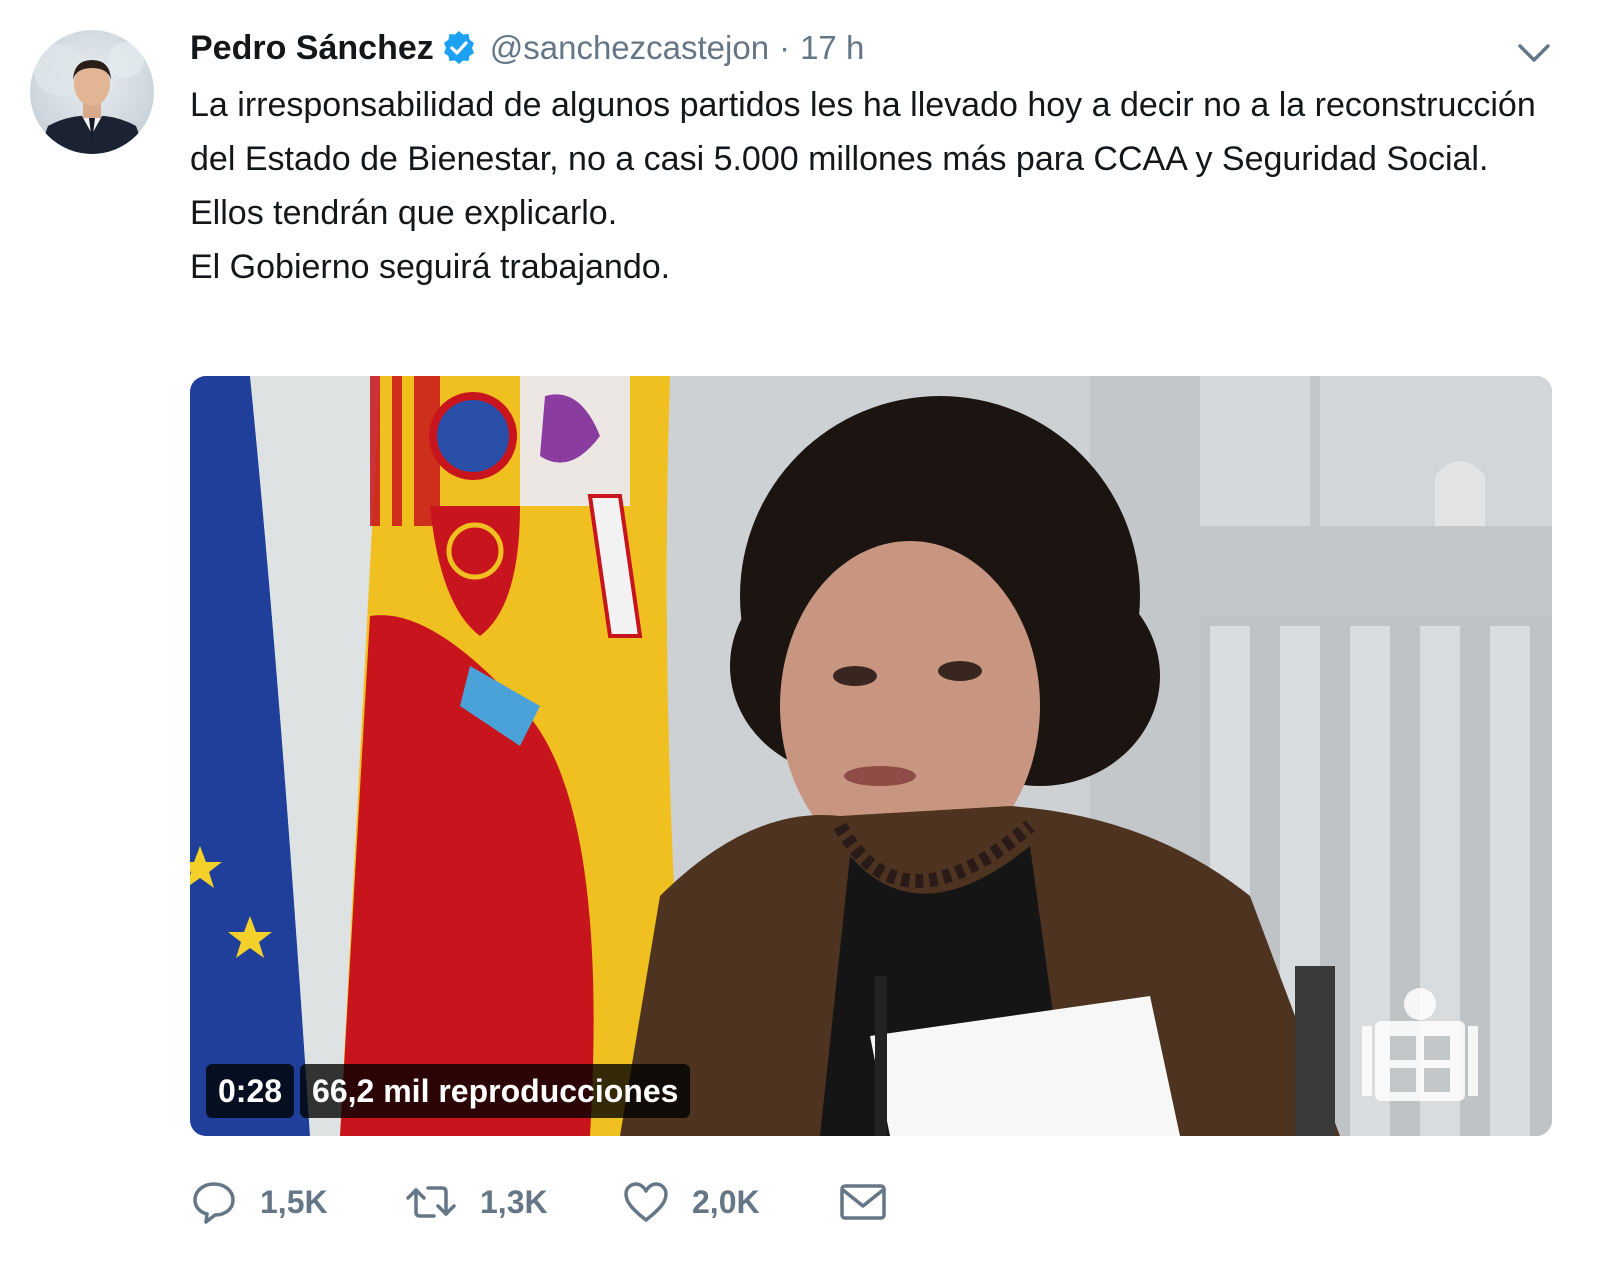 Image resolution: width=1600 pixels, height=1275 pixels. I want to click on tweet-text-line: Ellos tendrán que explicarlo., so click(404, 213).